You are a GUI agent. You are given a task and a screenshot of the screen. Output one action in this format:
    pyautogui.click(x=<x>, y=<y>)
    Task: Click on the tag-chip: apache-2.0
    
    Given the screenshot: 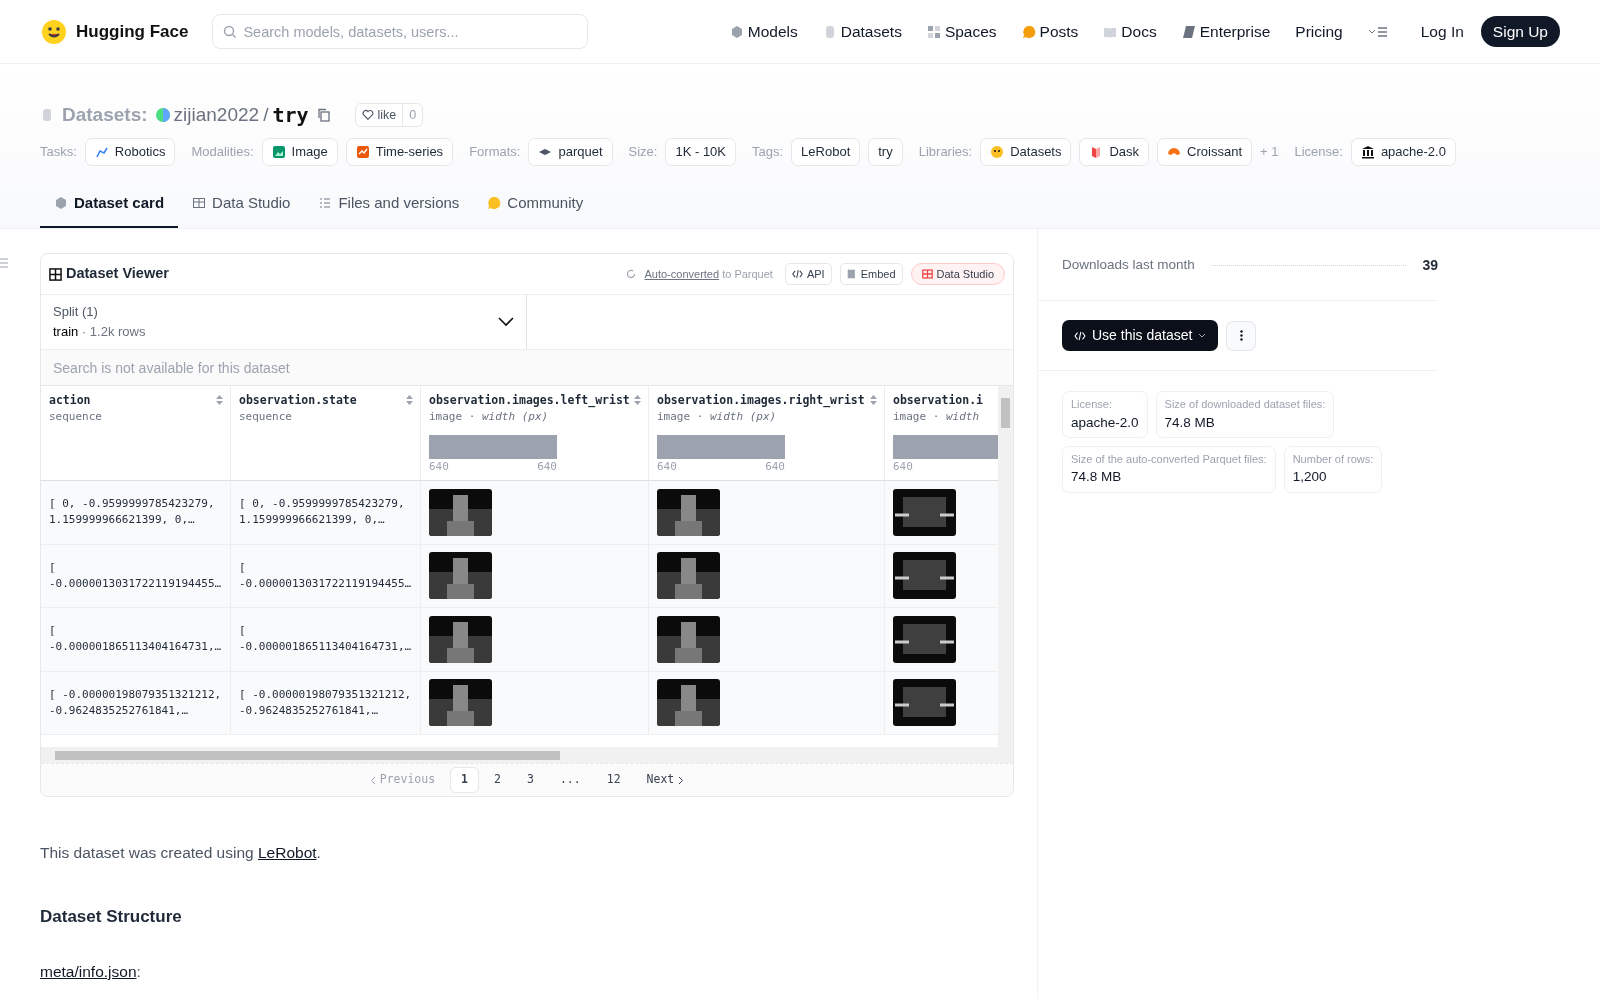 What is the action you would take?
    pyautogui.click(x=1403, y=152)
    